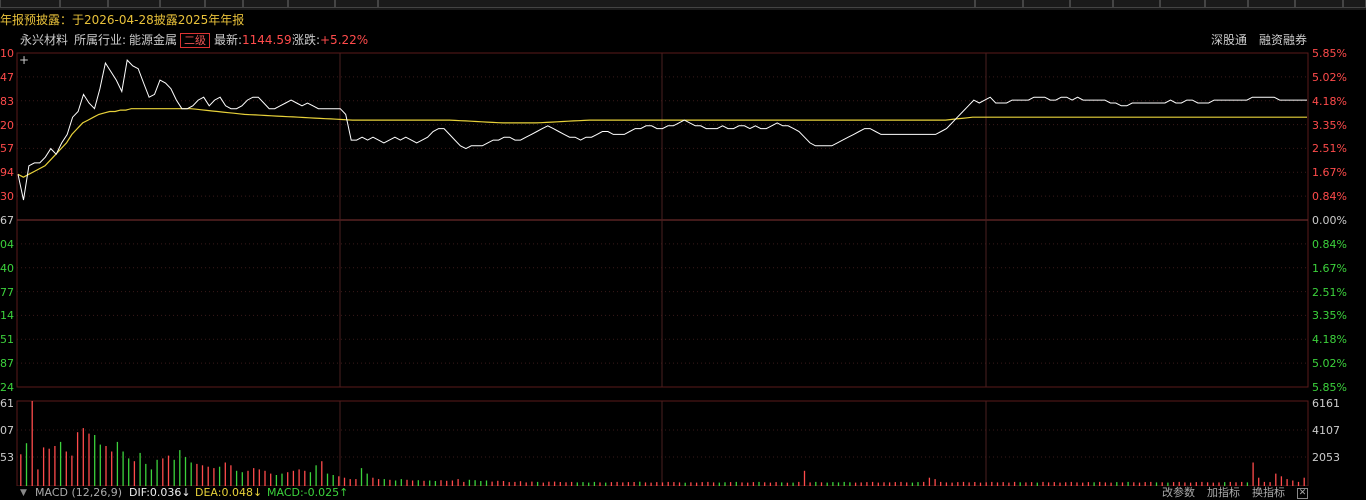  Describe the element at coordinates (7, 268) in the screenshot. I see `price-tick-left: 40` at that location.